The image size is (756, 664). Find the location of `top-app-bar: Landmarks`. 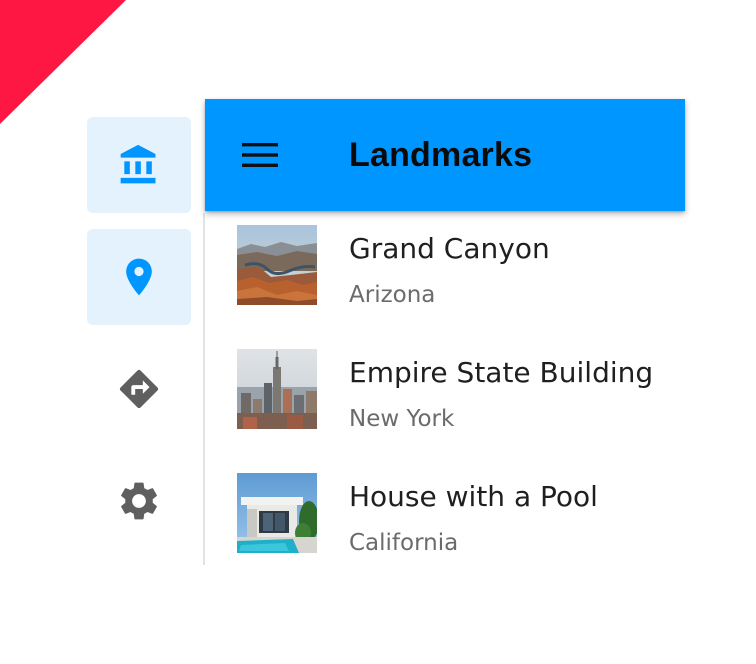

top-app-bar: Landmarks is located at coordinates (445, 155).